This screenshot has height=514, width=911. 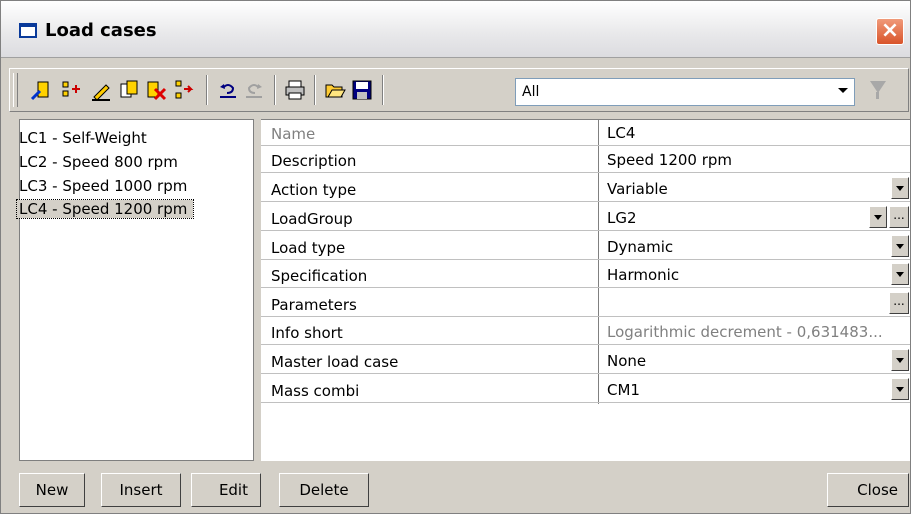 I want to click on close-button: Close, so click(x=868, y=490).